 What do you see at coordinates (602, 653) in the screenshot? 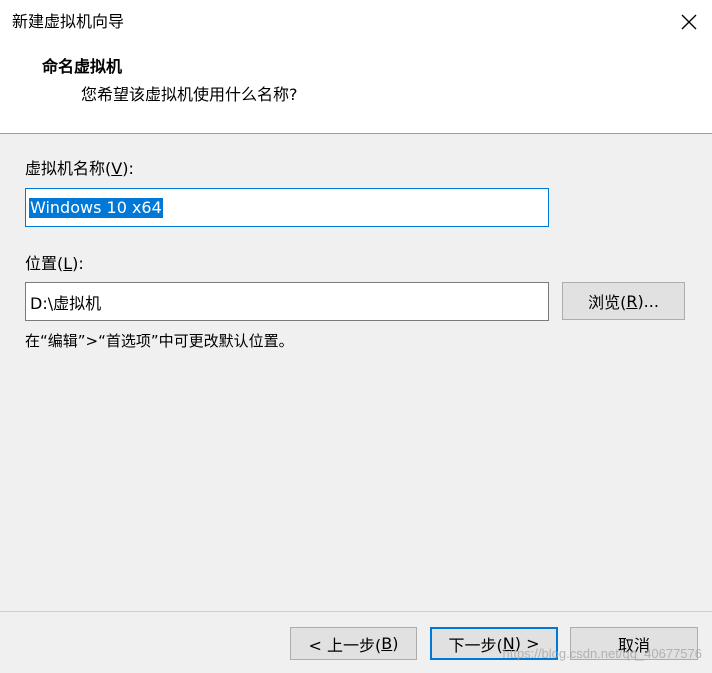
I see `watermark-text: https://blog.csdn.net/qq_40677576` at bounding box center [602, 653].